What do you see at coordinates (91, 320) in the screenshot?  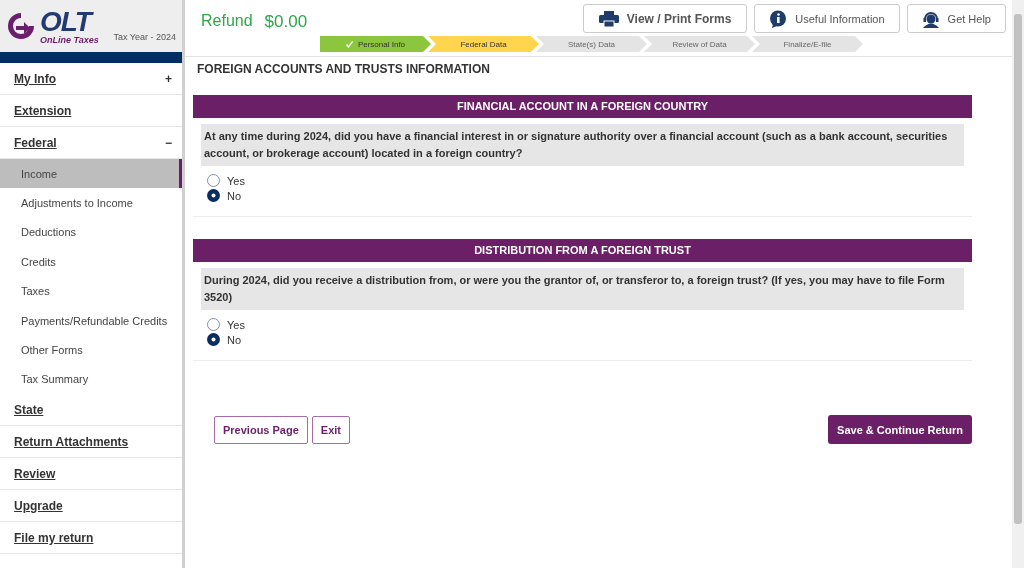 I see `sidebar-item: Payments/Refundable Credits` at bounding box center [91, 320].